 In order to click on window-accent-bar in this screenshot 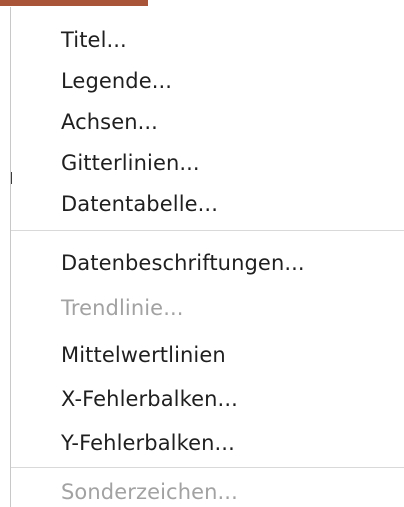, I will do `click(74, 3)`.